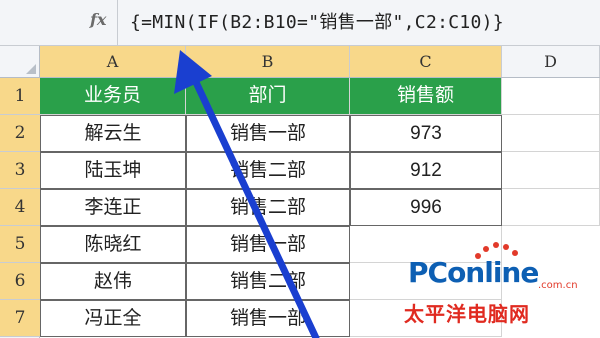 The width and height of the screenshot is (600, 338). Describe the element at coordinates (113, 61) in the screenshot. I see `column-header-a: A` at that location.